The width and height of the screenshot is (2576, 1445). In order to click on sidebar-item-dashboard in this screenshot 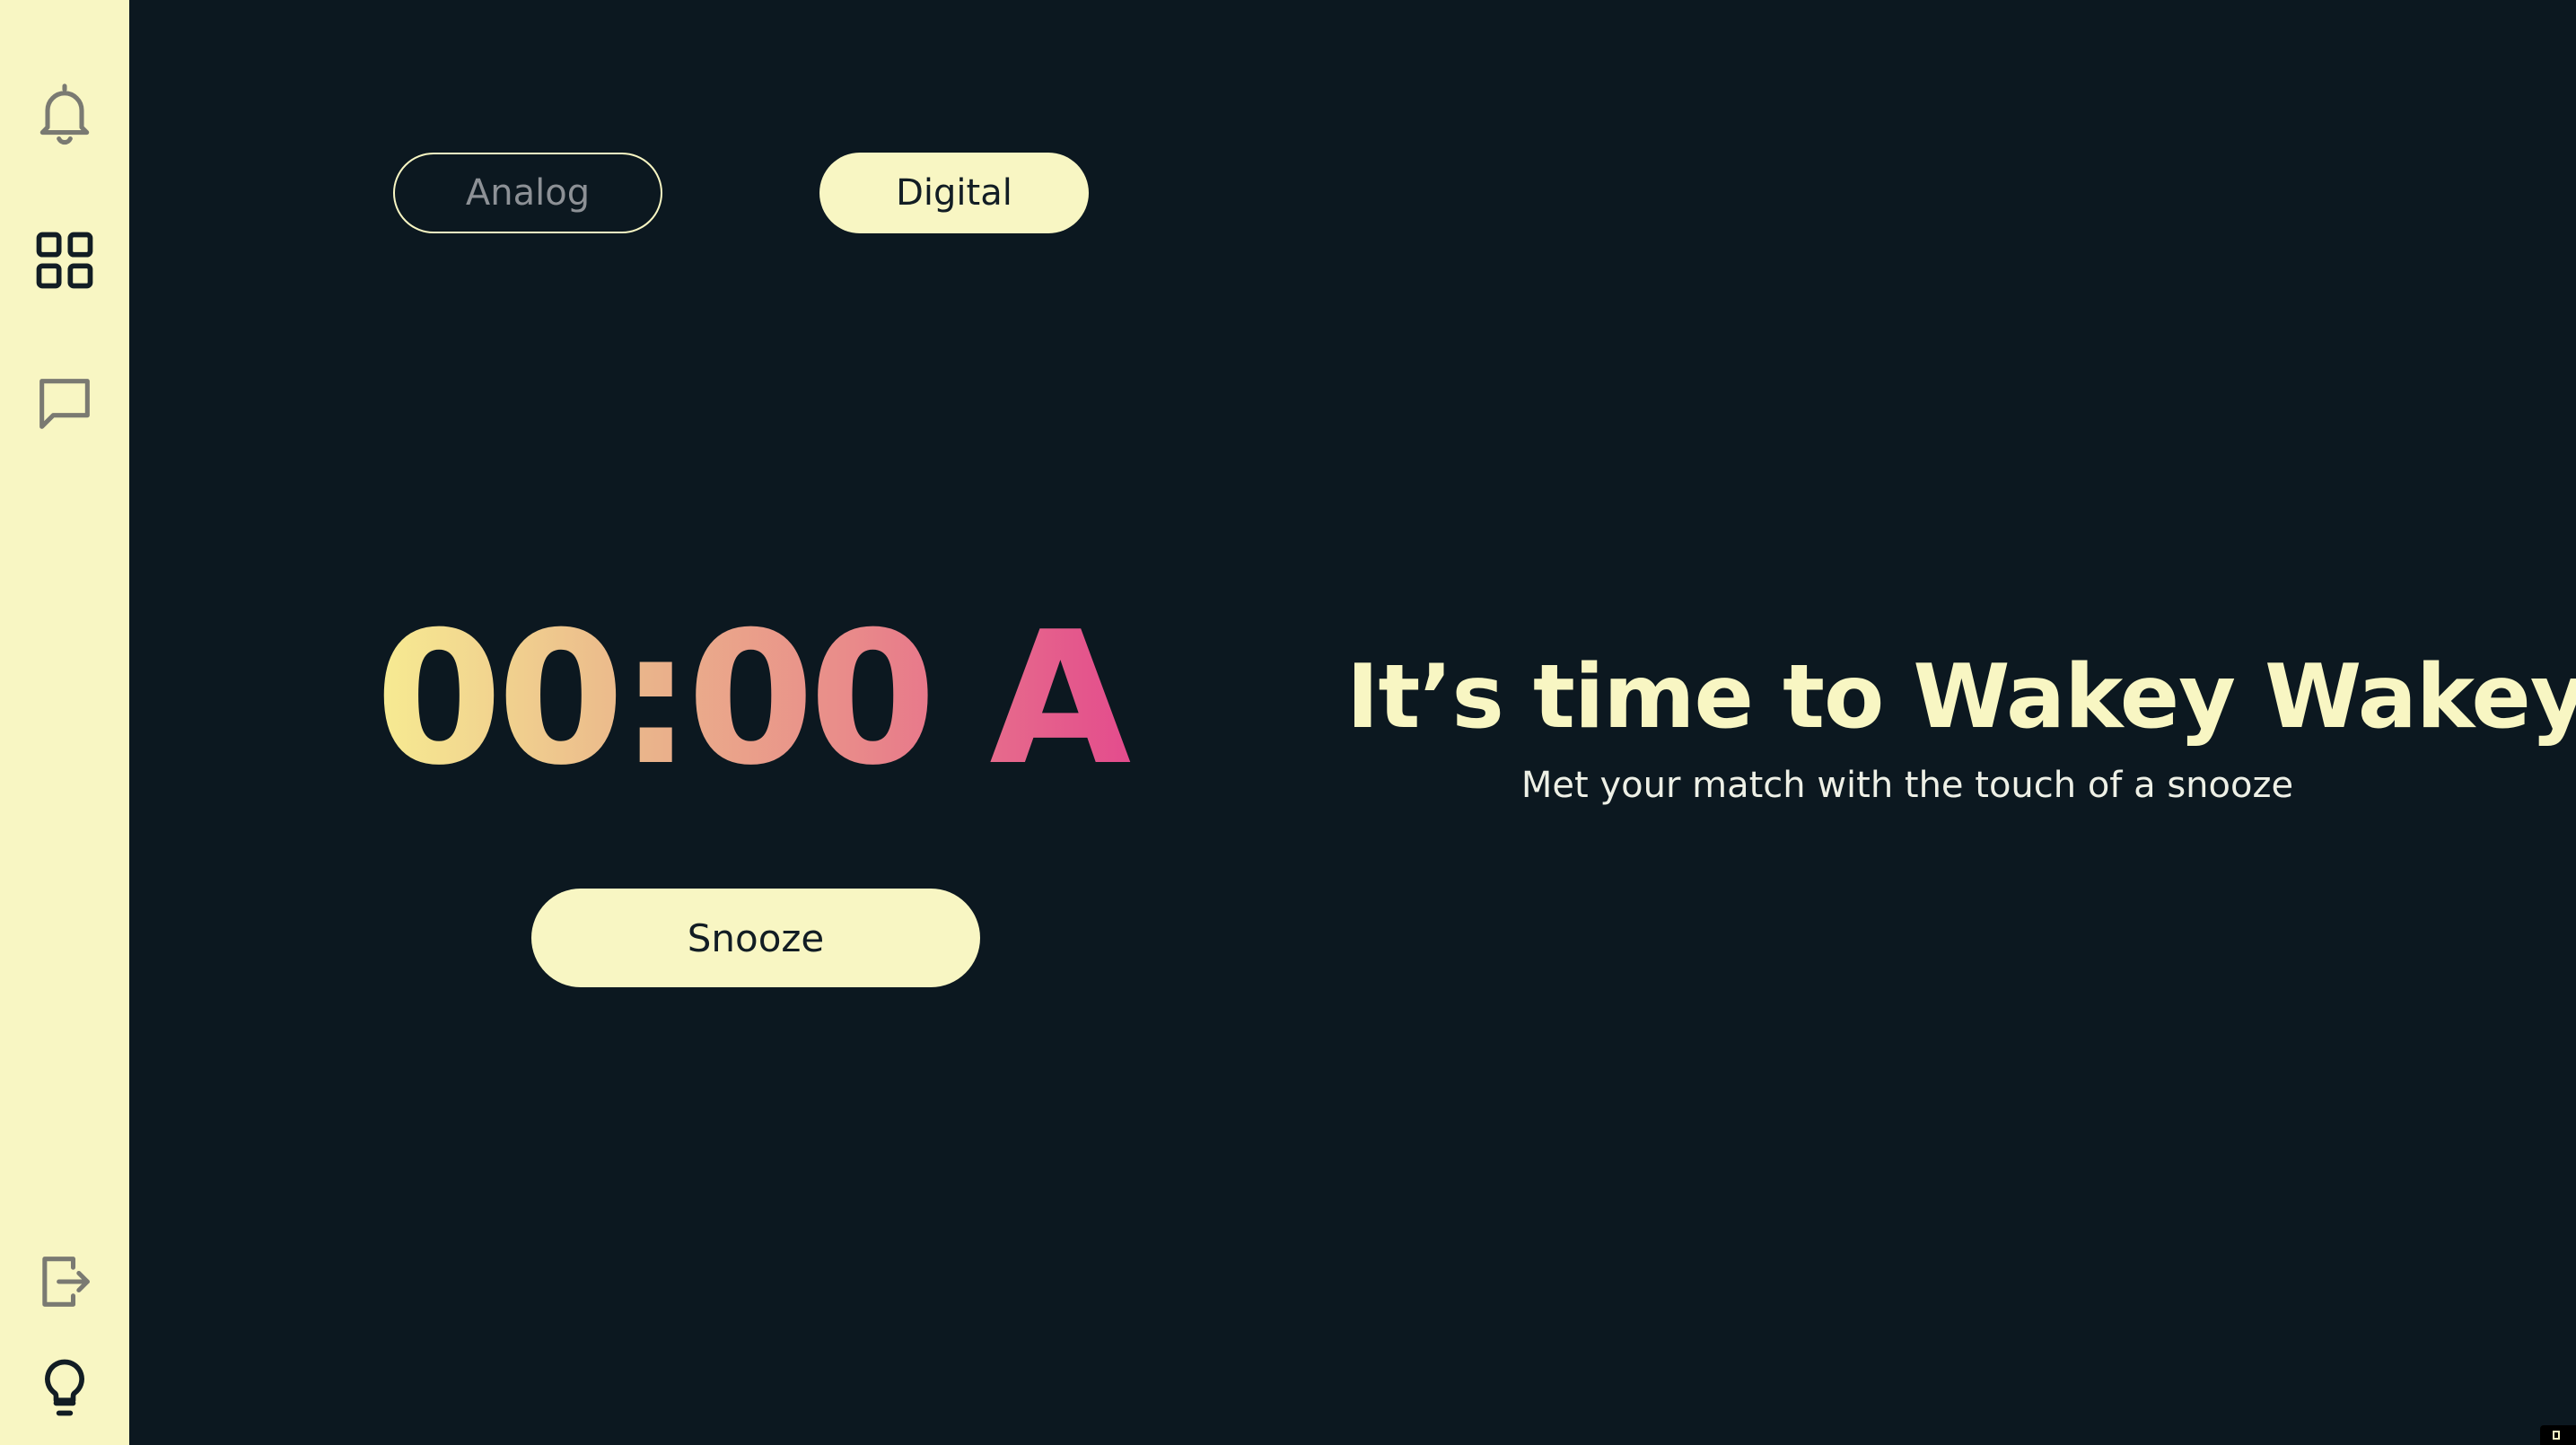, I will do `click(65, 260)`.